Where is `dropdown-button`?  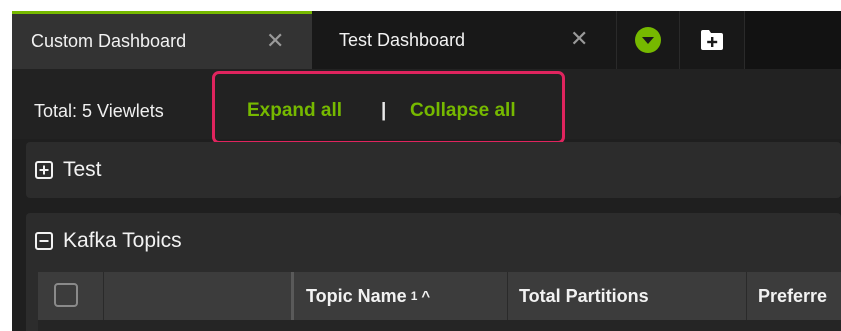
dropdown-button is located at coordinates (648, 40).